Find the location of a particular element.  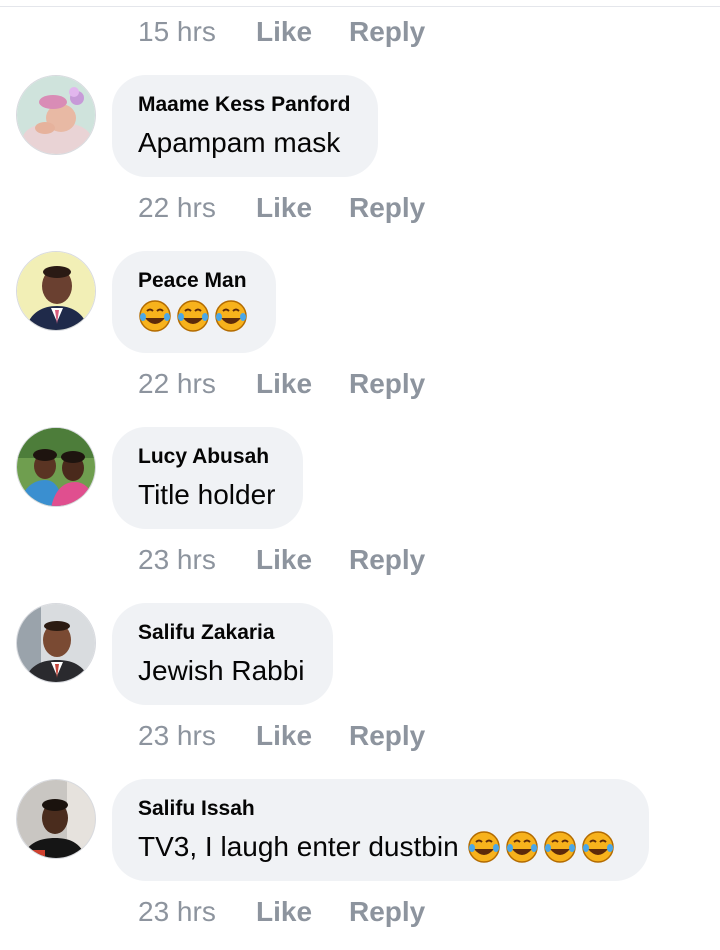

top-divider is located at coordinates (360, 6).